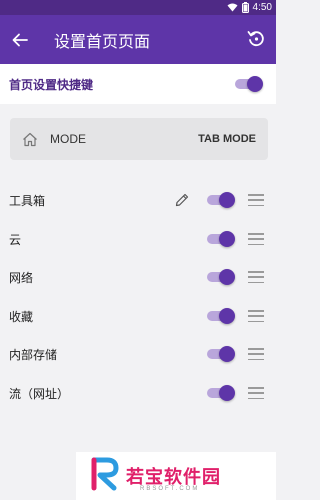  What do you see at coordinates (21, 316) in the screenshot?
I see `item-label: 收藏` at bounding box center [21, 316].